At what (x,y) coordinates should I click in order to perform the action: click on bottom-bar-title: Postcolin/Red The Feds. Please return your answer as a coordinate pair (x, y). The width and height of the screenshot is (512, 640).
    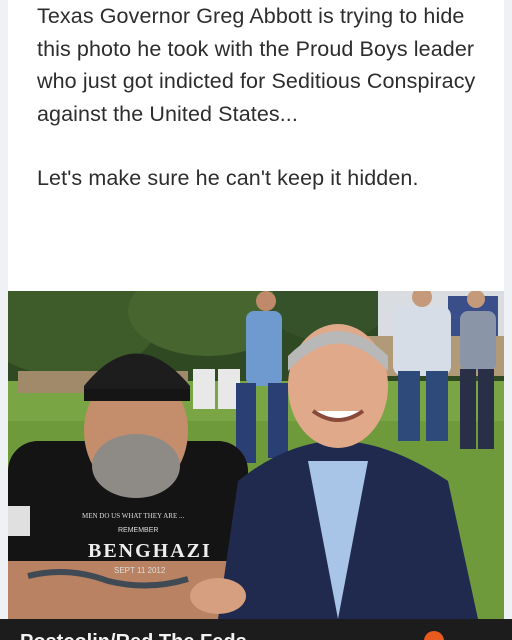
    Looking at the image, I should click on (133, 635).